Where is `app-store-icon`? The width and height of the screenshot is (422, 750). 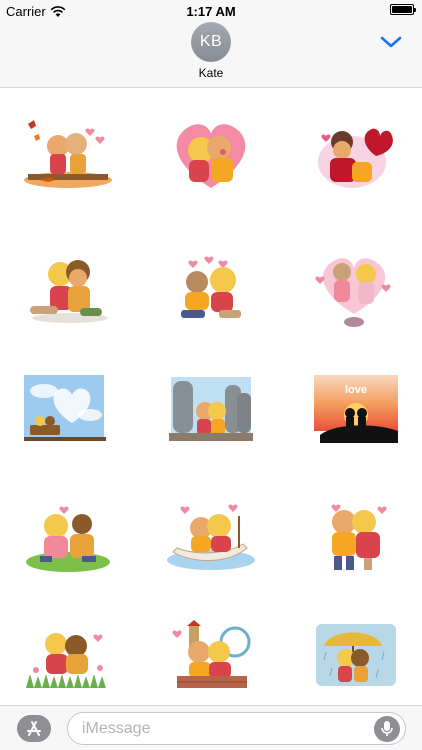
app-store-icon is located at coordinates (34, 728).